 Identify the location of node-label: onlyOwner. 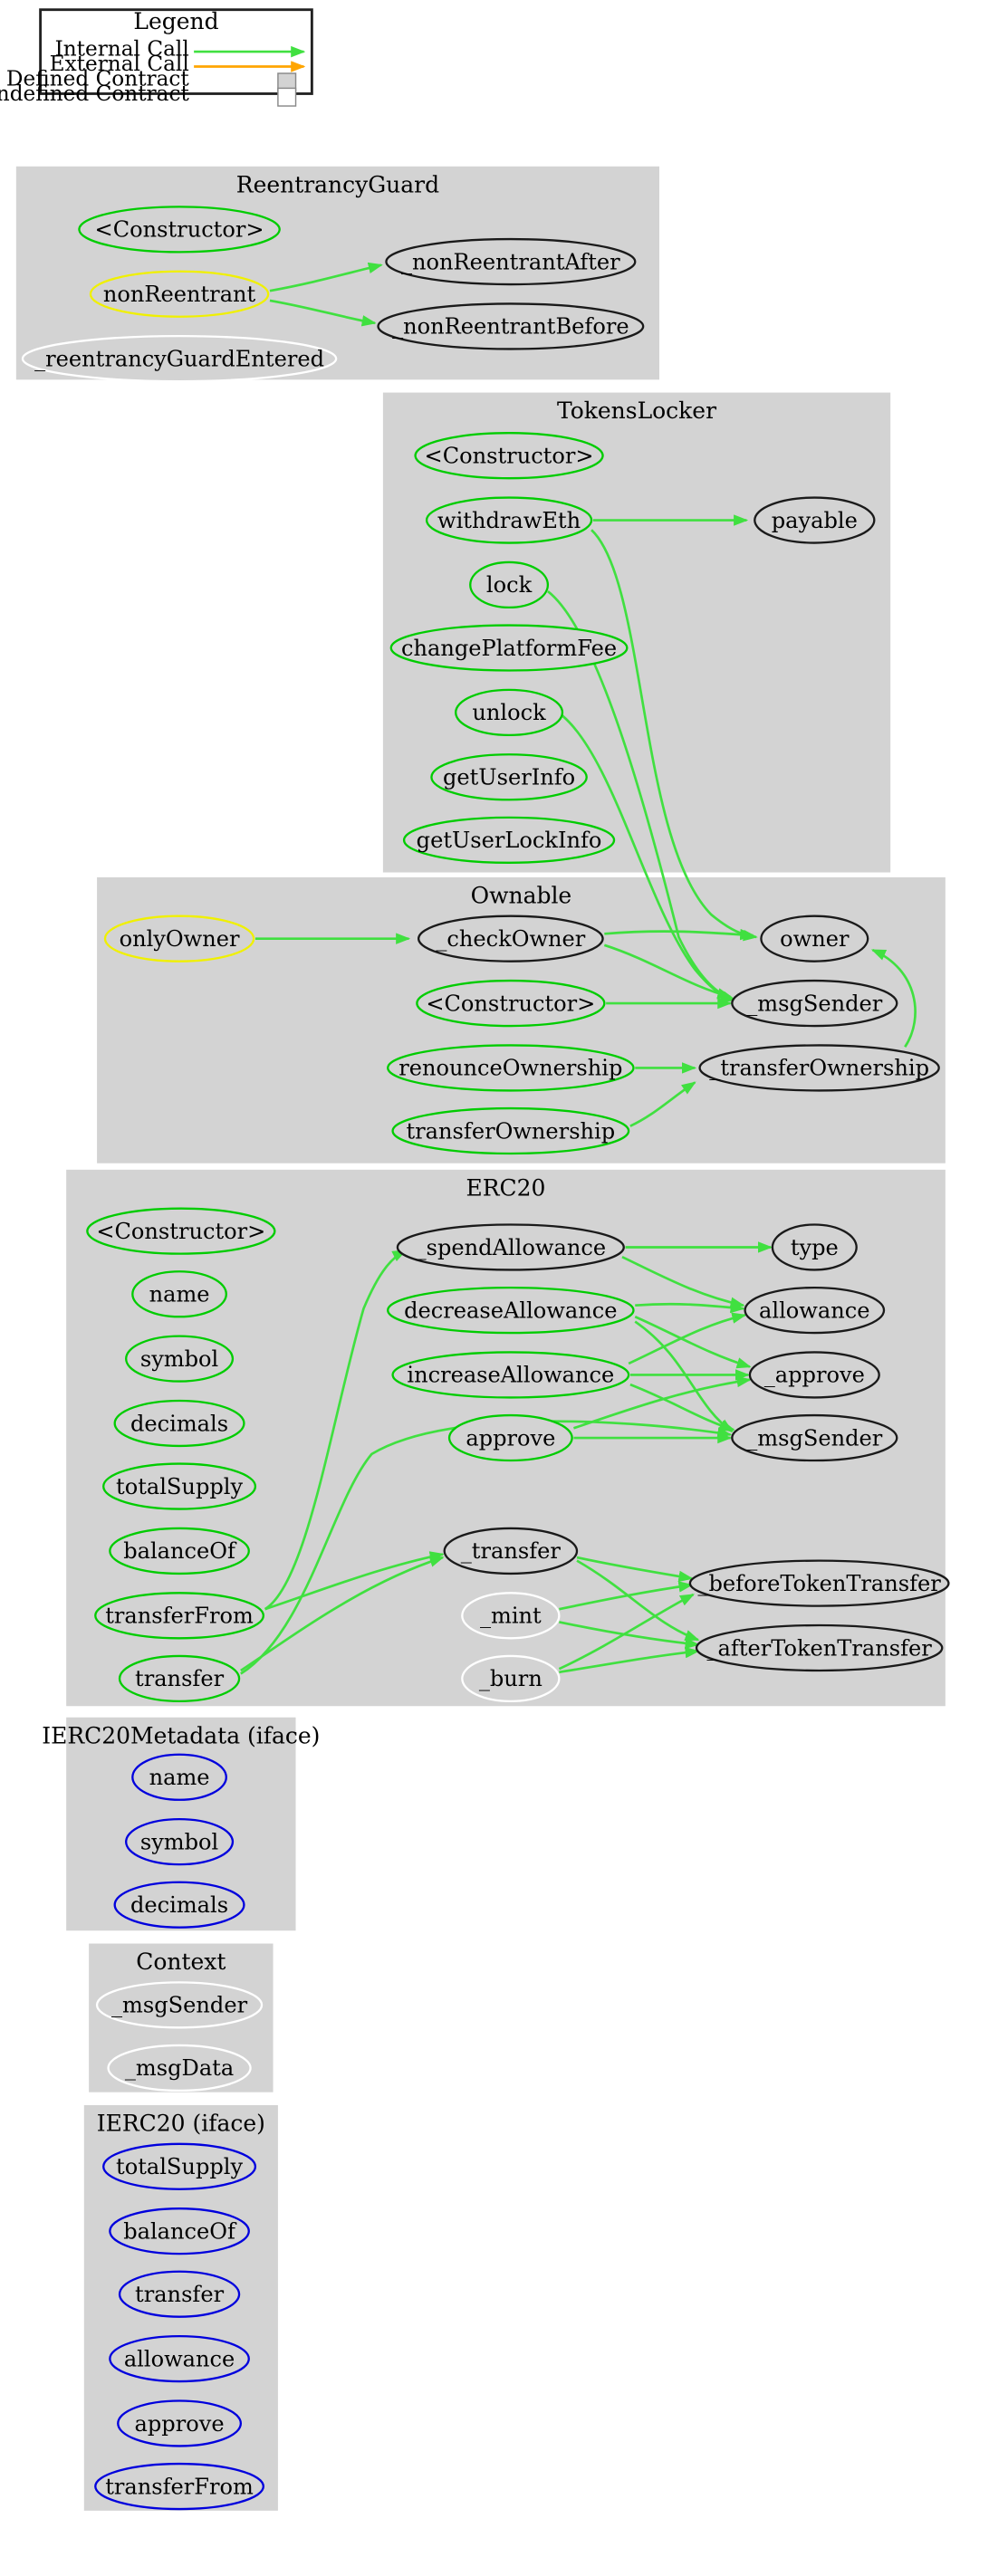
(180, 939).